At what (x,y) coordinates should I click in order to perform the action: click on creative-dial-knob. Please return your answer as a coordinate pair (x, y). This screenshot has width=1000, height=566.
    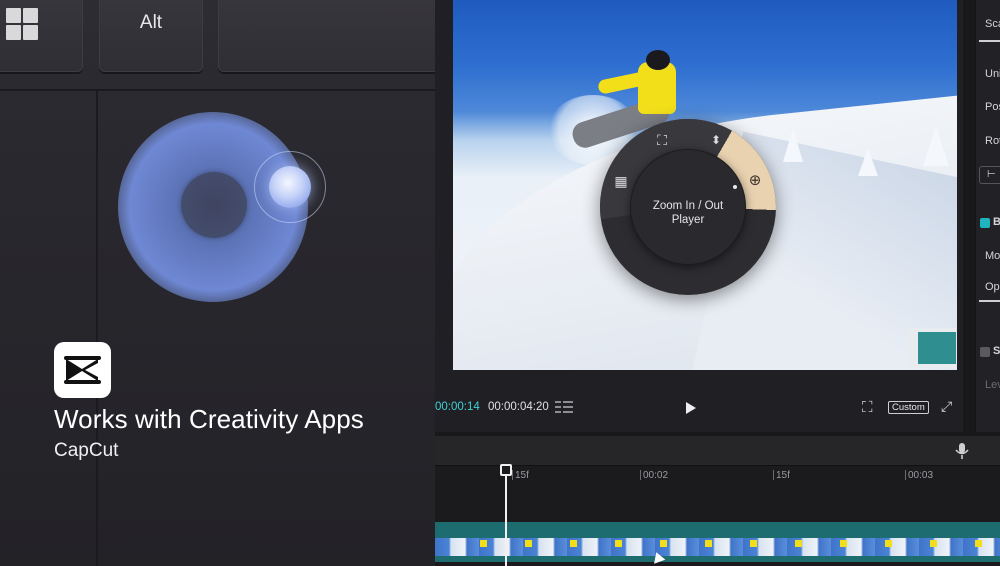
    Looking at the image, I should click on (290, 187).